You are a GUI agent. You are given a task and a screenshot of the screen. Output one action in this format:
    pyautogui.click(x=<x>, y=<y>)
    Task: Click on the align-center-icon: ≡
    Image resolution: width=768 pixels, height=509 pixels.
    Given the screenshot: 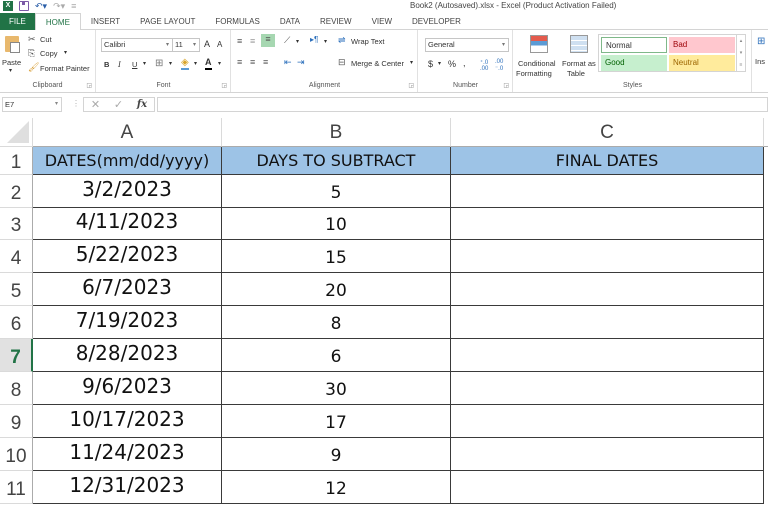 What is the action you would take?
    pyautogui.click(x=252, y=62)
    